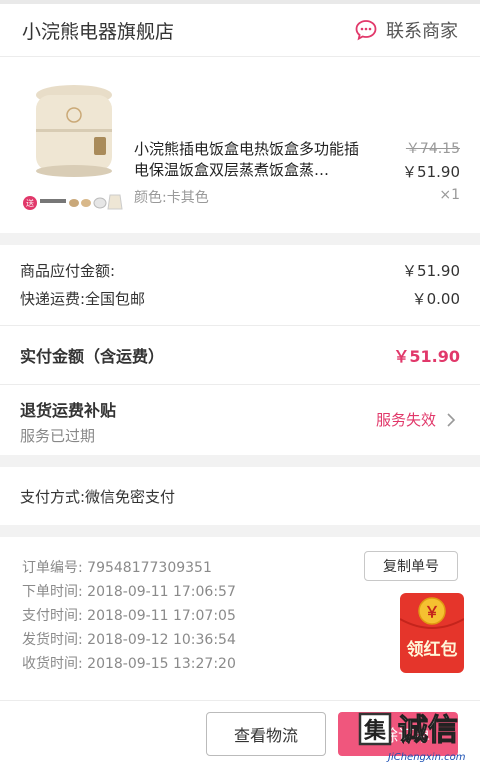 The image size is (480, 765). I want to click on shipping-value: ￥0.00, so click(435, 298).